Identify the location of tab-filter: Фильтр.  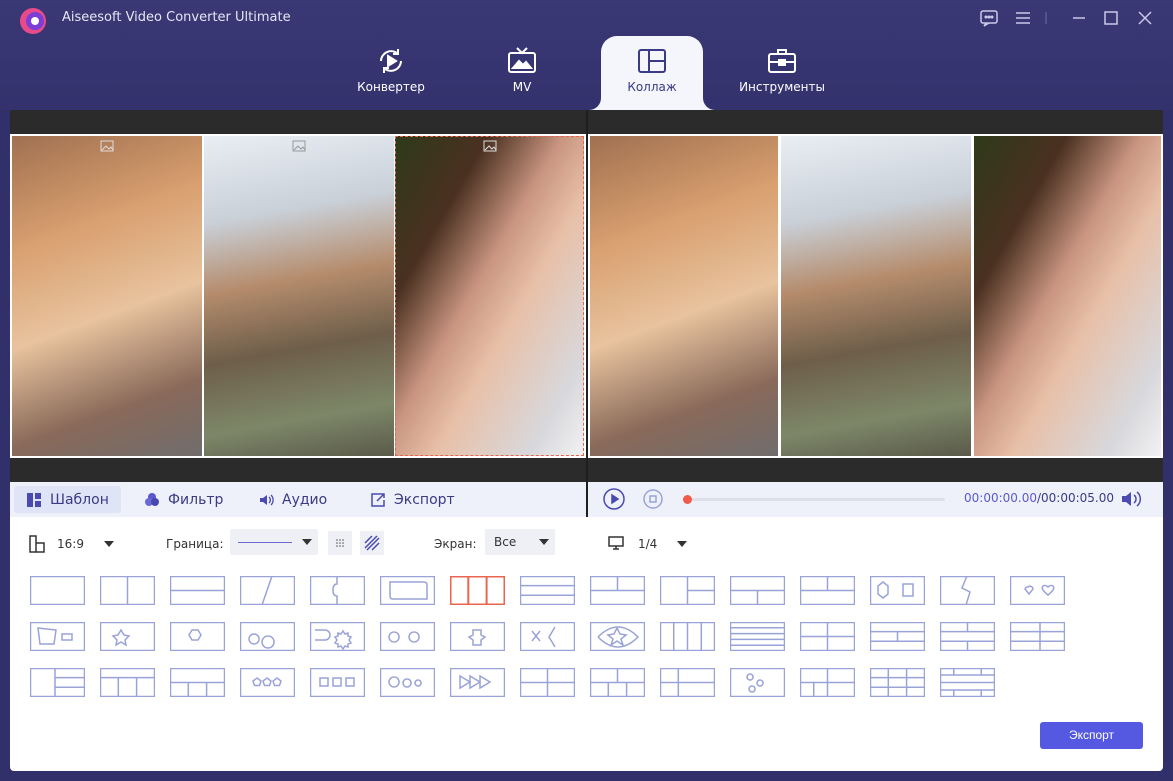
(183, 499).